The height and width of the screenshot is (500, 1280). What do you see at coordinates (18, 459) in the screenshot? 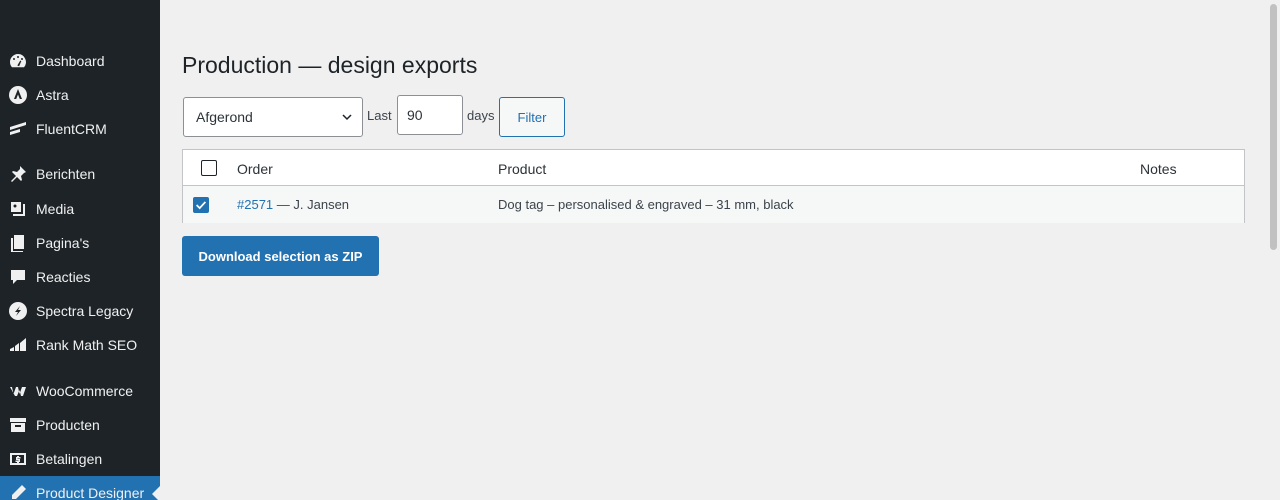
I see `payments-icon` at bounding box center [18, 459].